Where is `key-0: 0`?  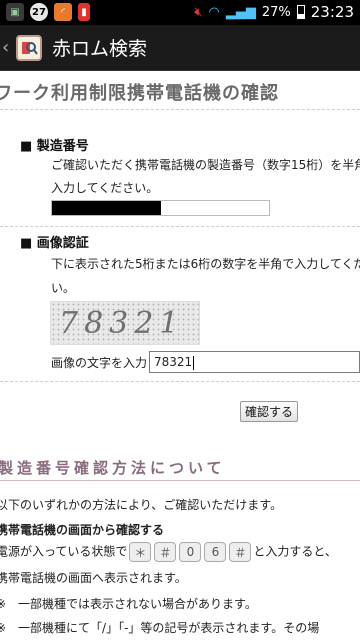 key-0: 0 is located at coordinates (190, 552).